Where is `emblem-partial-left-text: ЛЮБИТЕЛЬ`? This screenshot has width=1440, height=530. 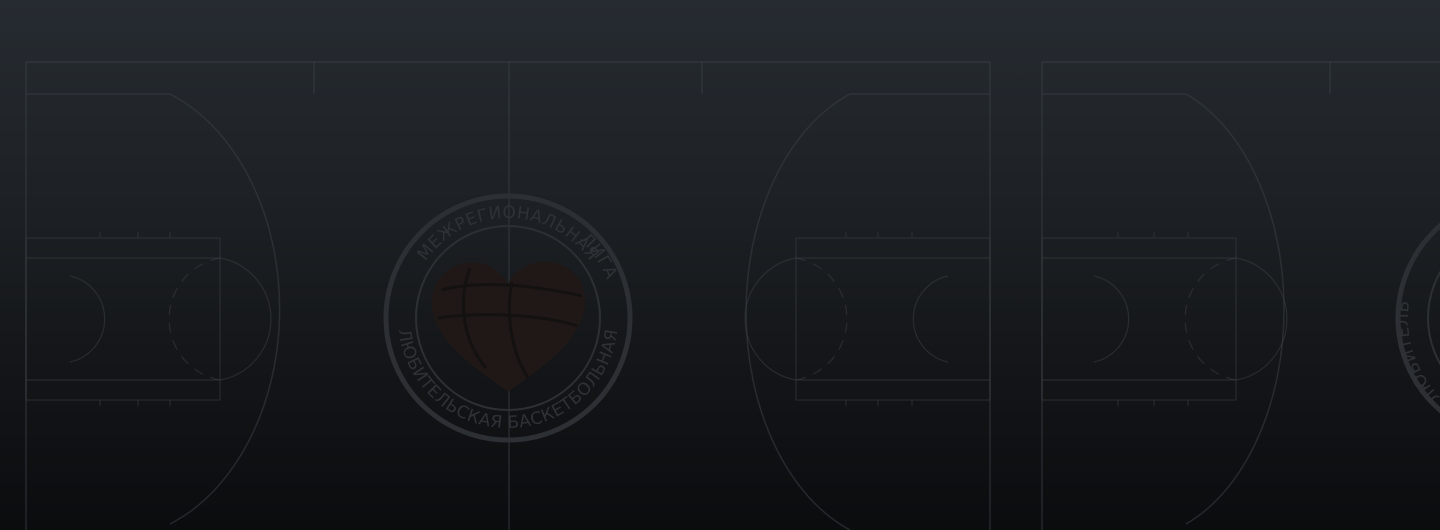 emblem-partial-left-text: ЛЮБИТЕЛЬ is located at coordinates (1416, 353).